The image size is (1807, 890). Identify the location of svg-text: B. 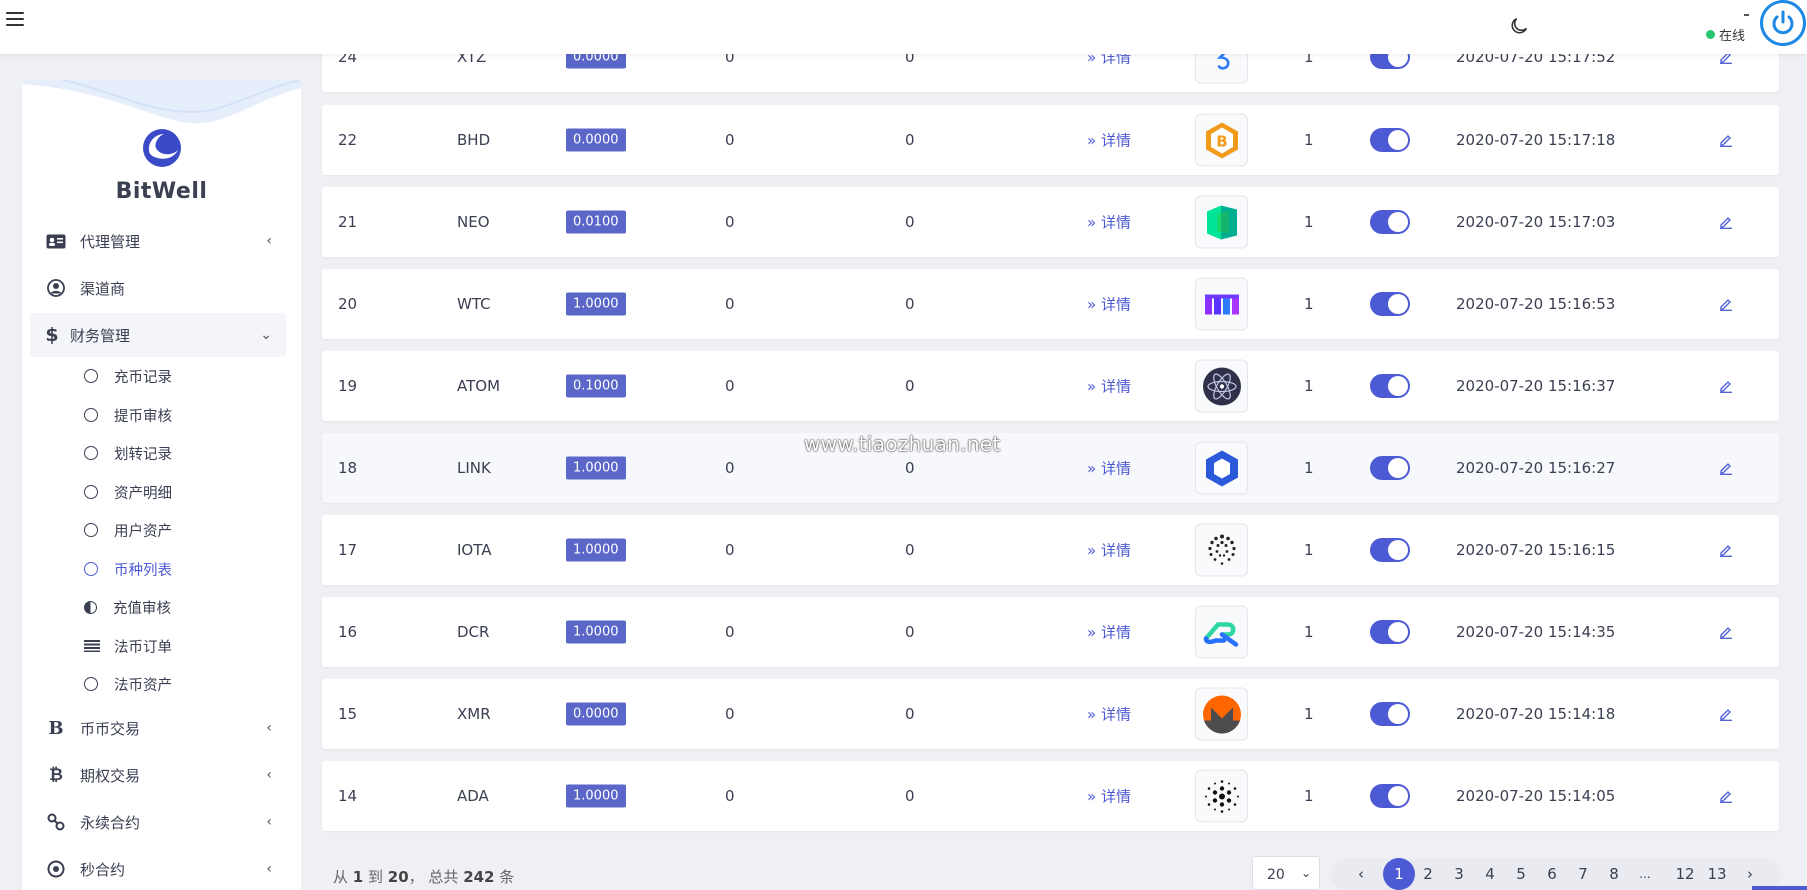
(1221, 141).